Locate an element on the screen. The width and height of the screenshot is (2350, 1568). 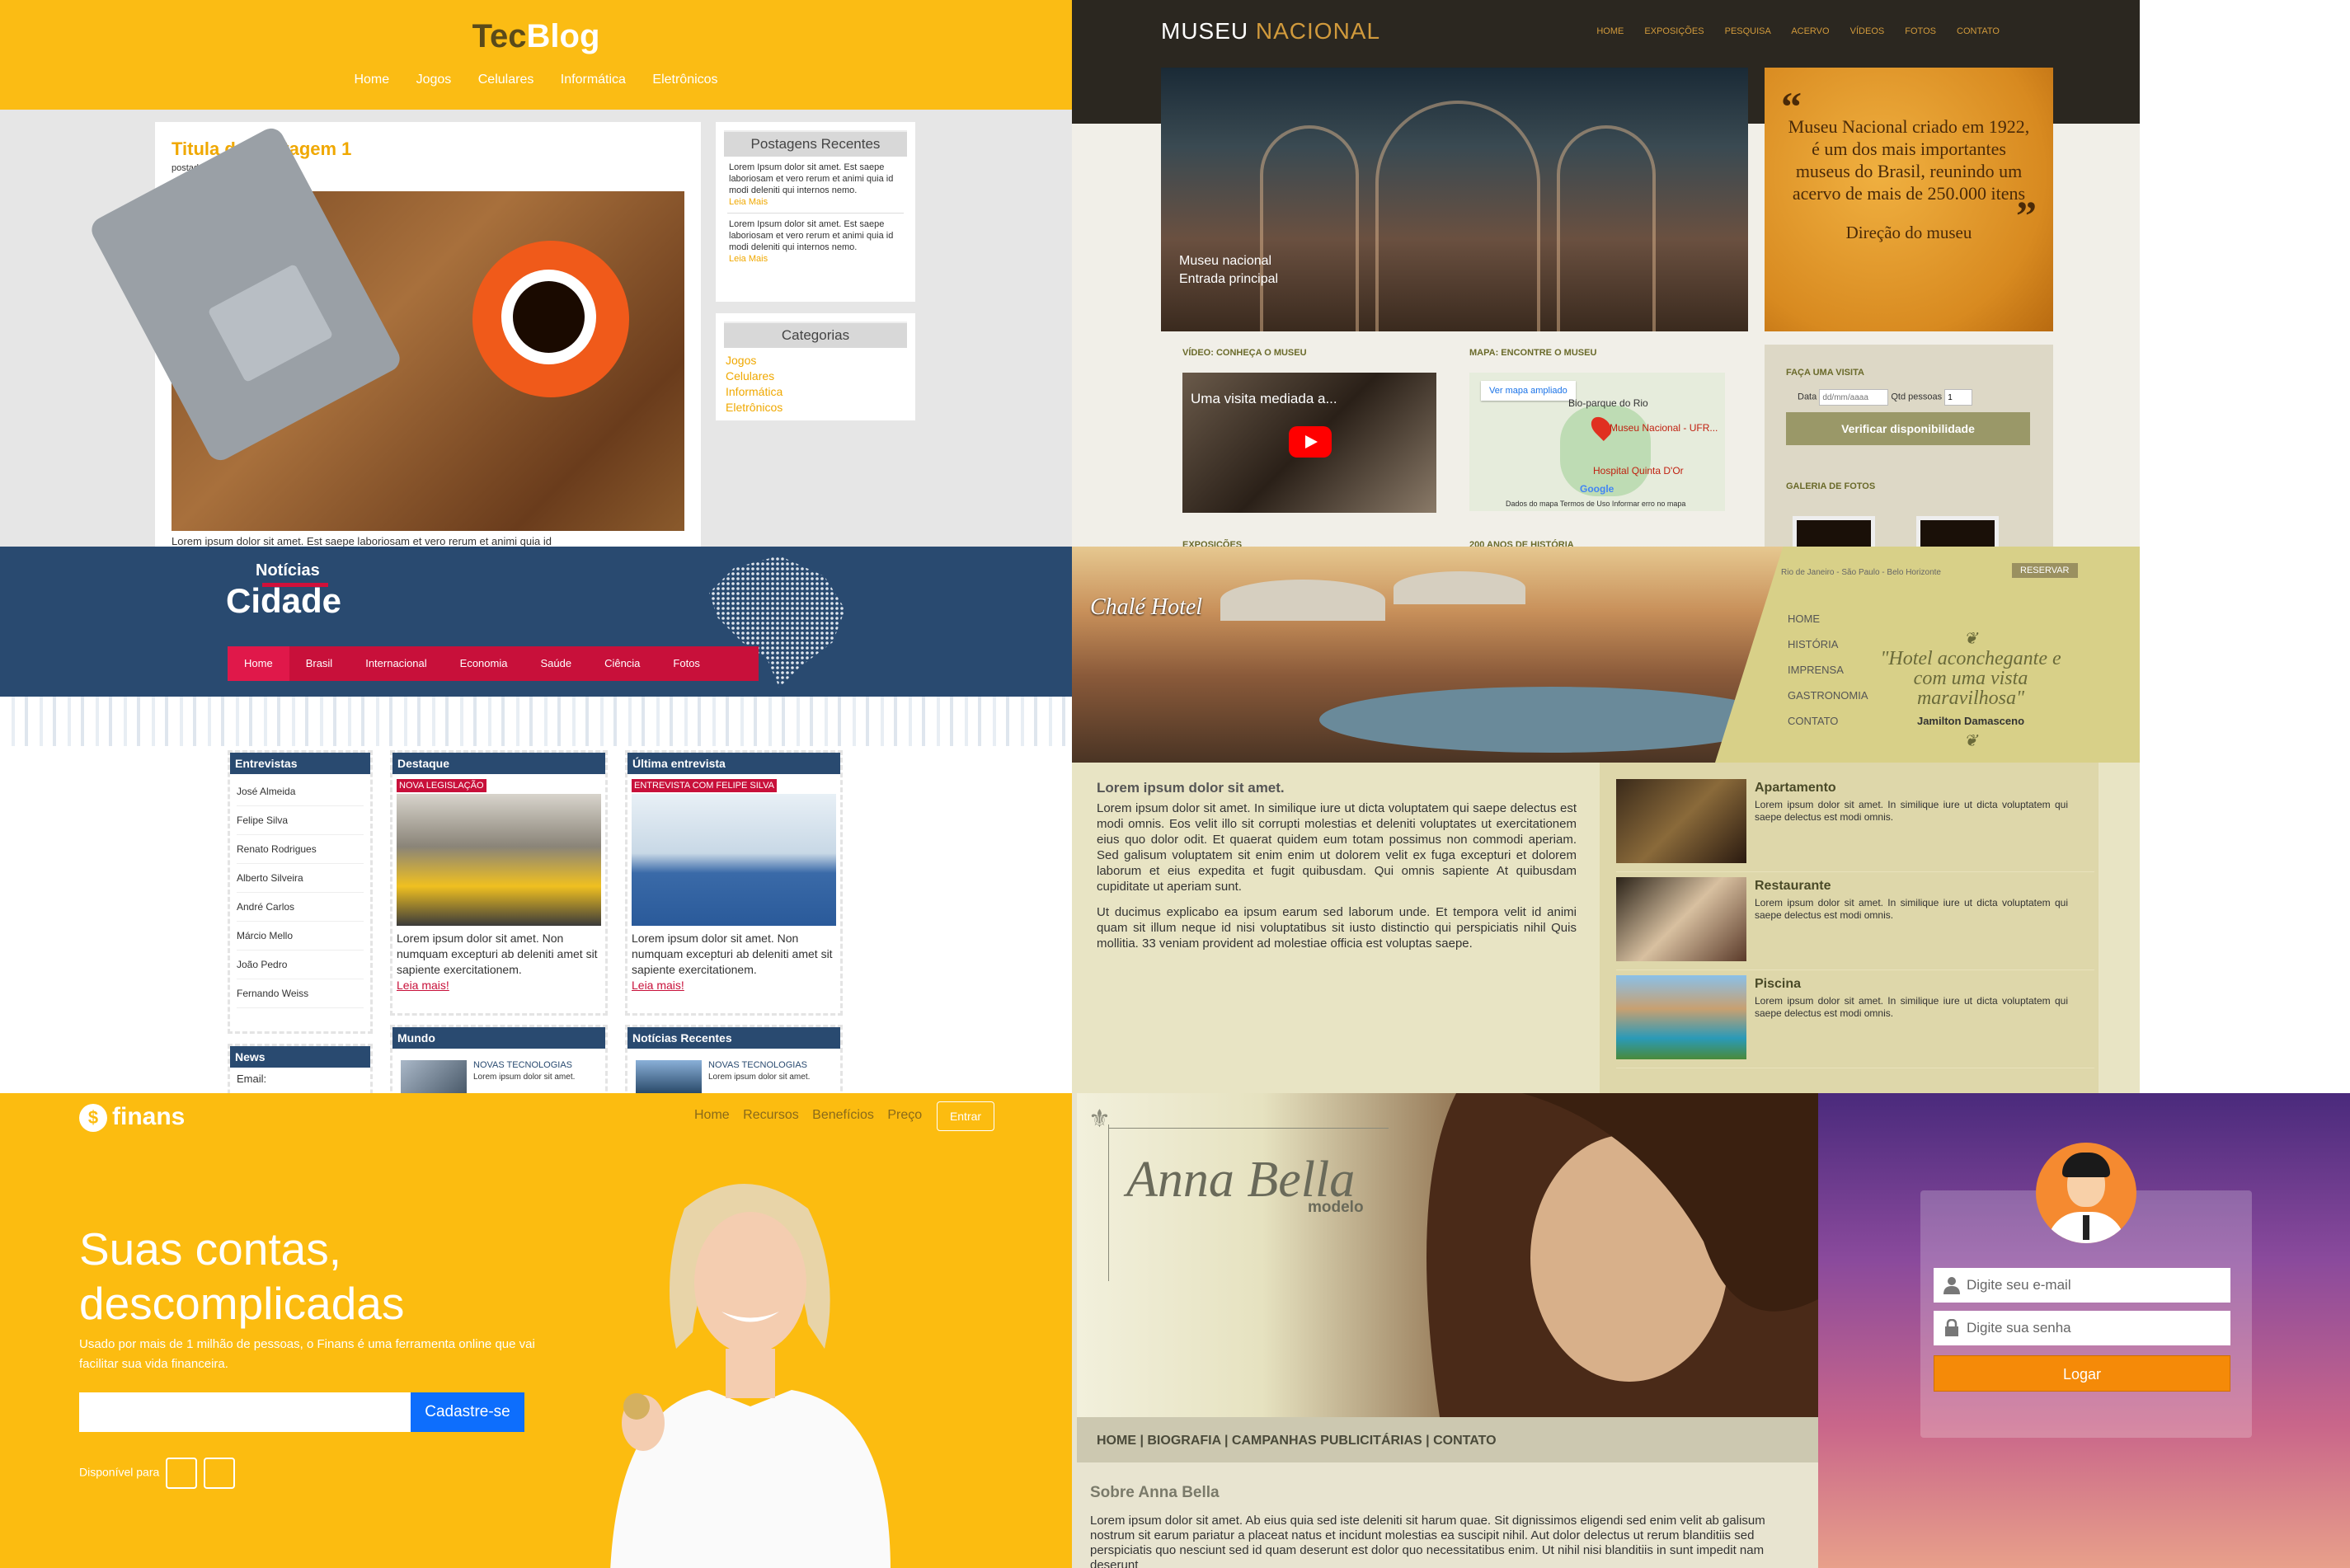
signup-button: Cadastre-se is located at coordinates (467, 1412).